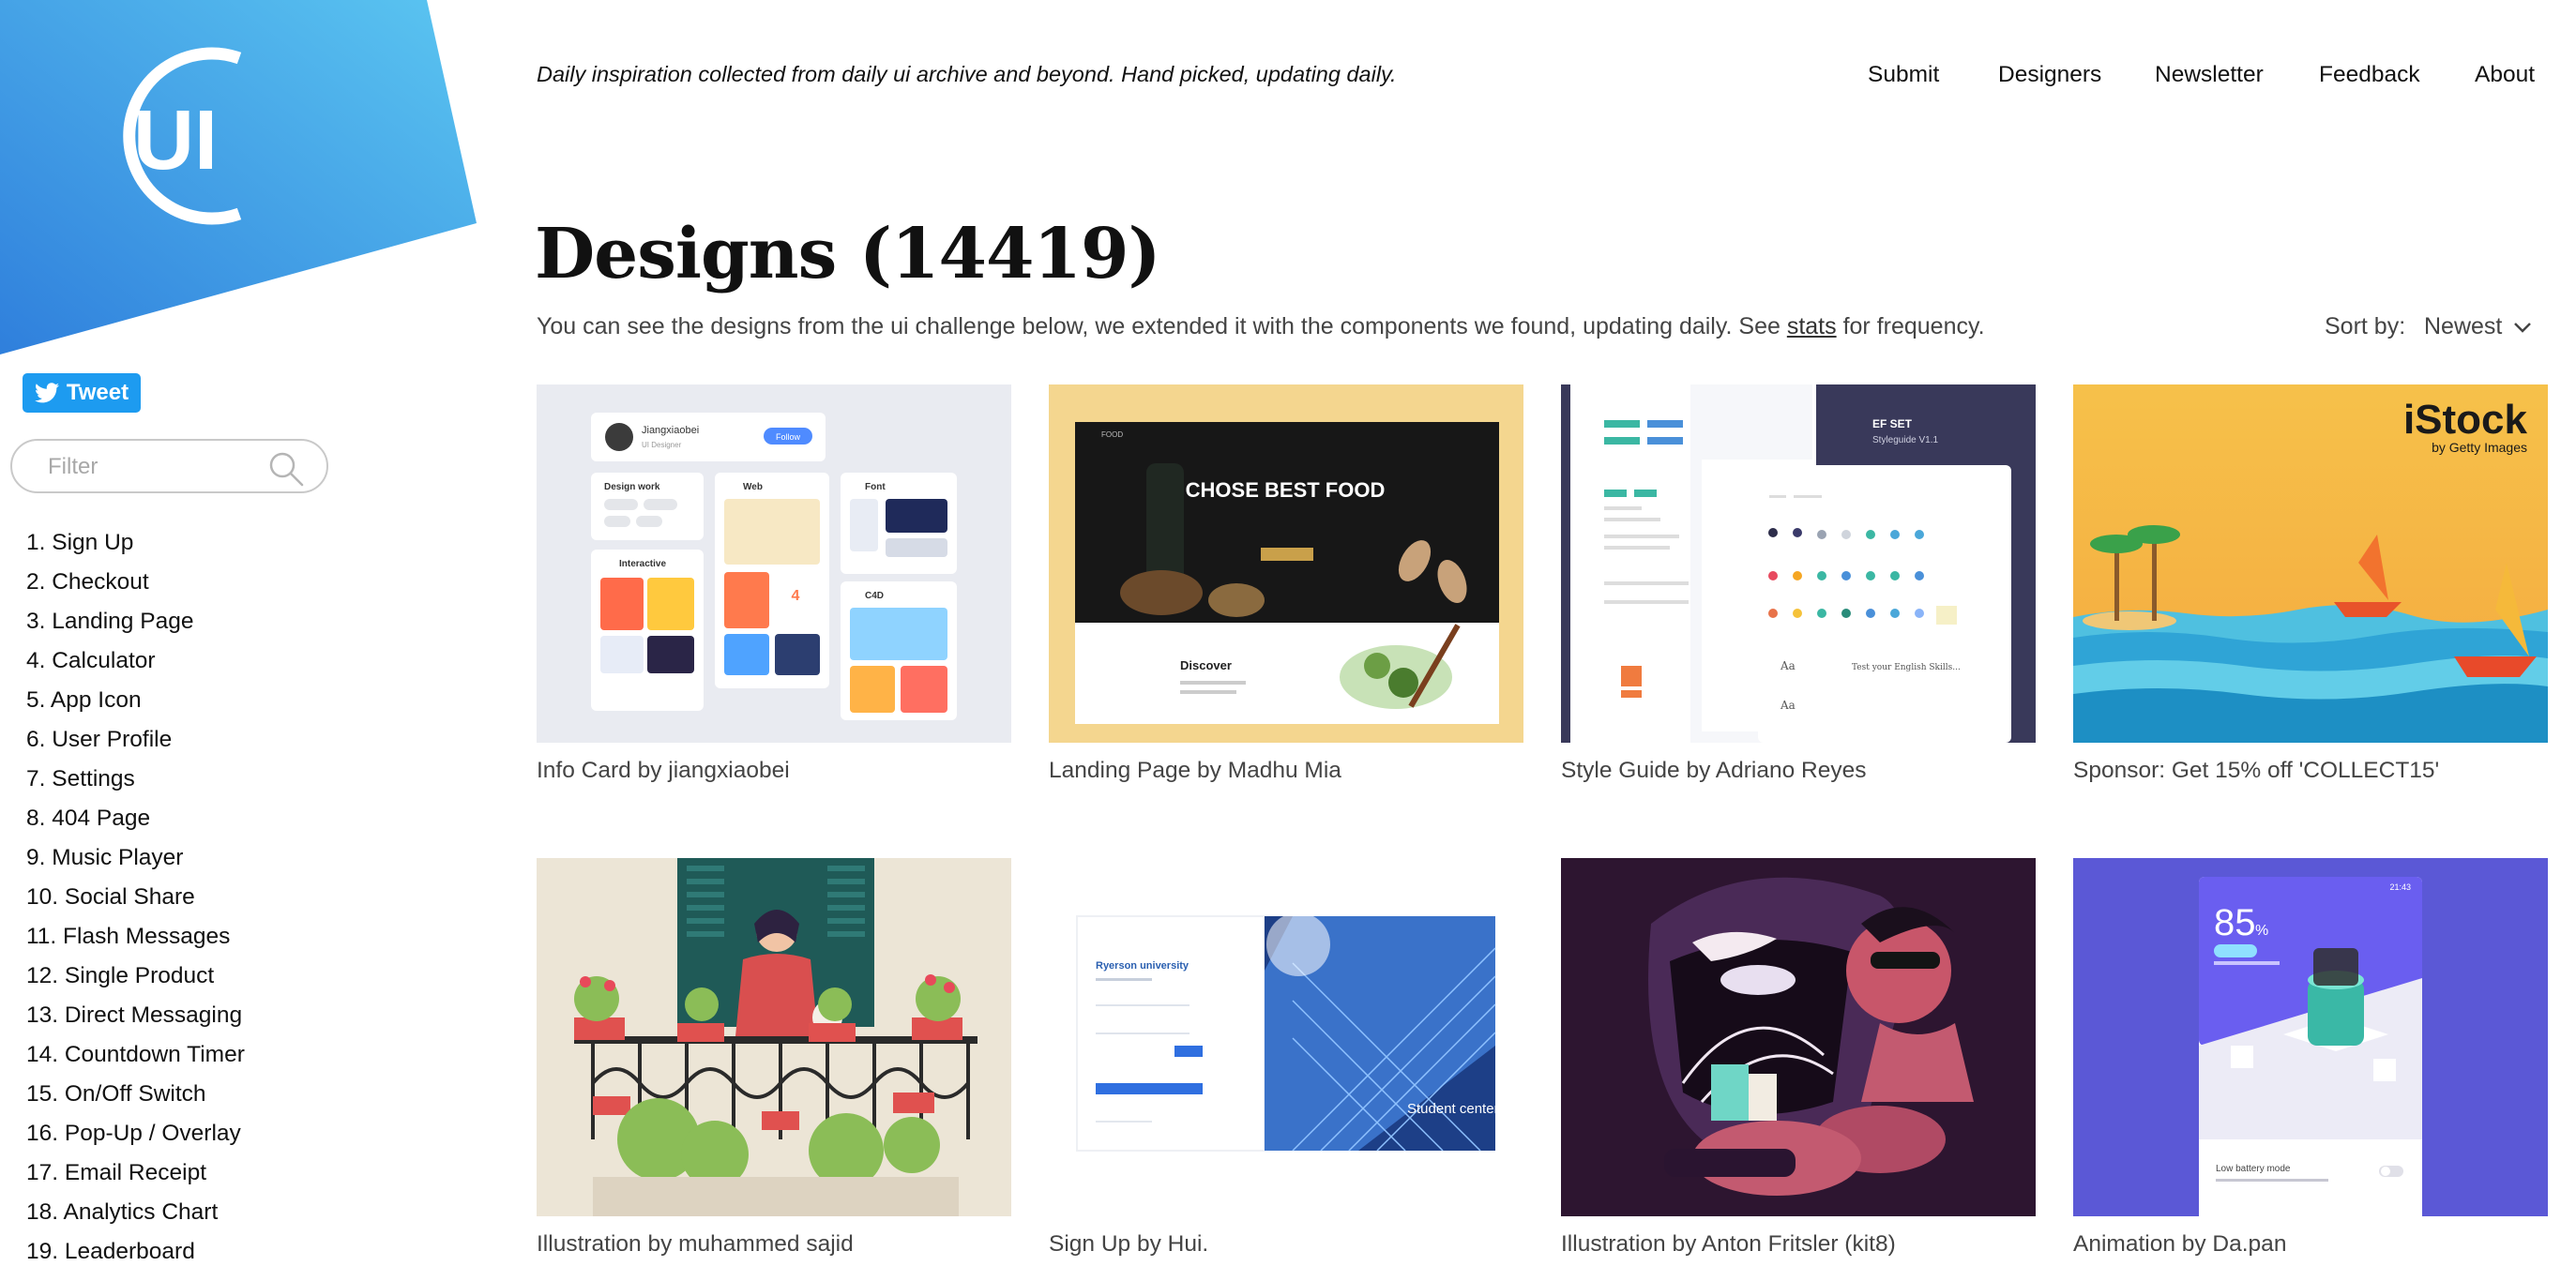 This screenshot has width=2576, height=1266. I want to click on design-caption: Style Guide by Adriano Reyes, so click(1799, 771).